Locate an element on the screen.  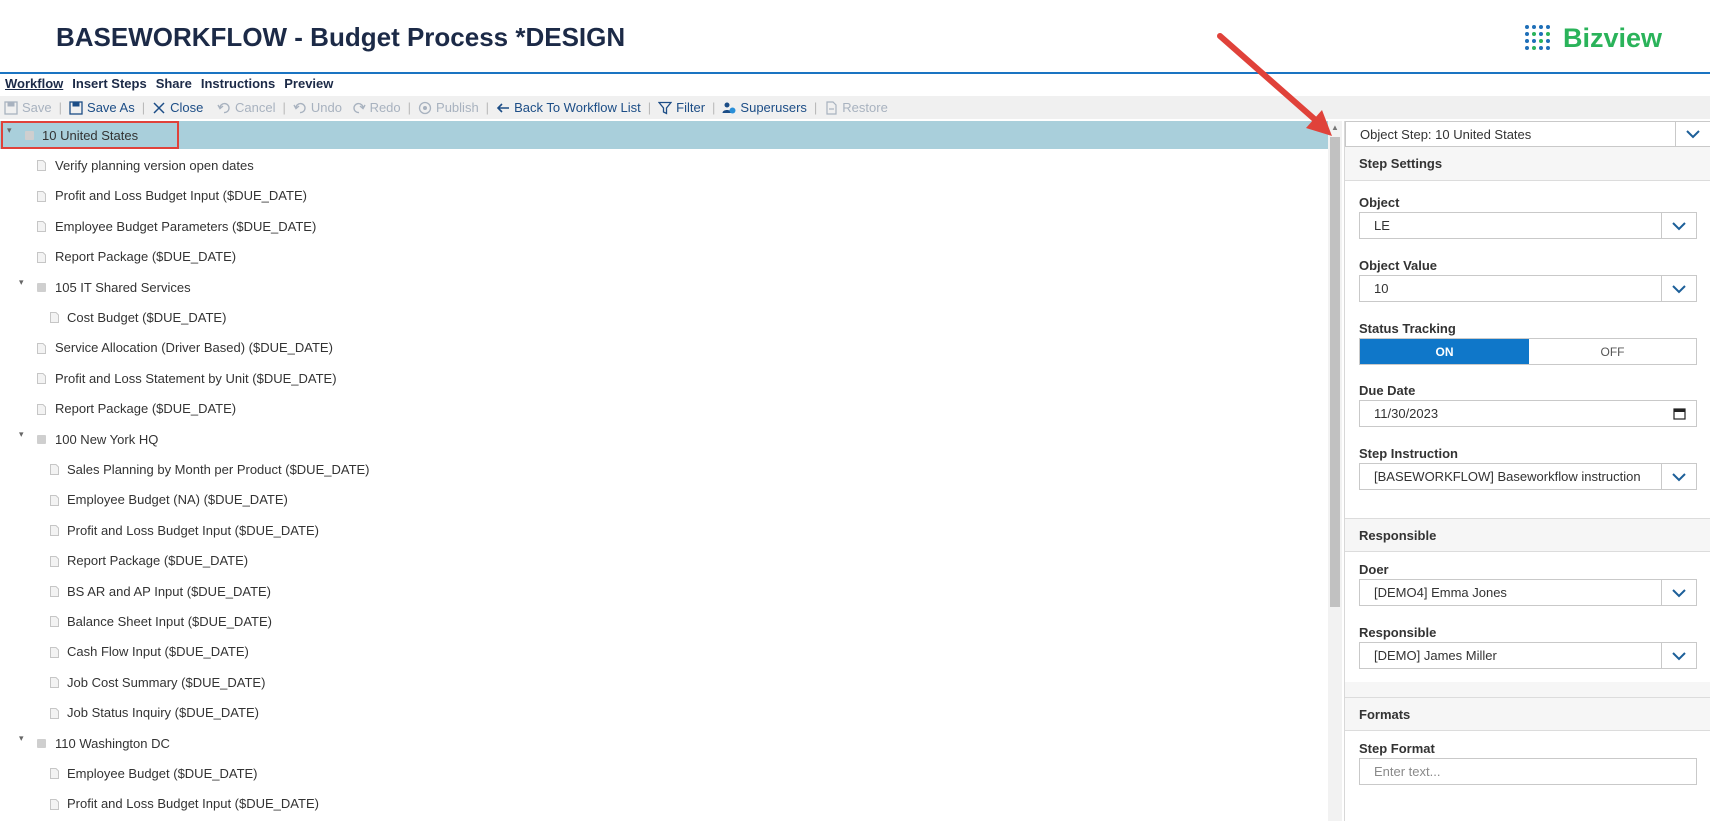
status-tracking-label: Status Tracking is located at coordinates (1407, 328).